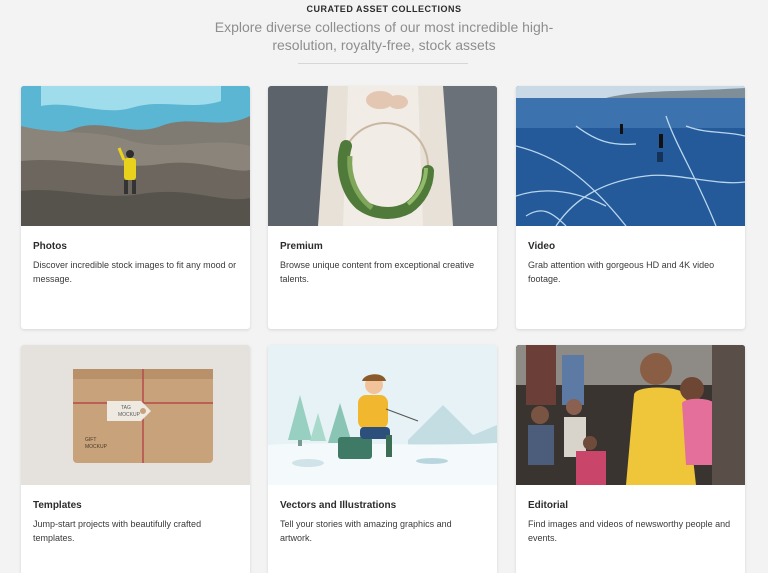  Describe the element at coordinates (384, 9) in the screenshot. I see `collections-eyebrow: CURATED ASSET COLLECTIONS` at that location.